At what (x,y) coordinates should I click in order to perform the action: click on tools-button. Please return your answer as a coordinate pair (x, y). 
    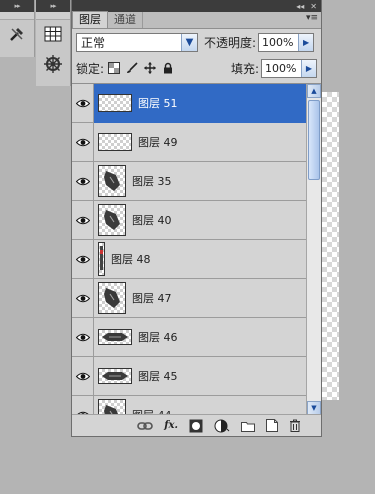
    Looking at the image, I should click on (17, 35).